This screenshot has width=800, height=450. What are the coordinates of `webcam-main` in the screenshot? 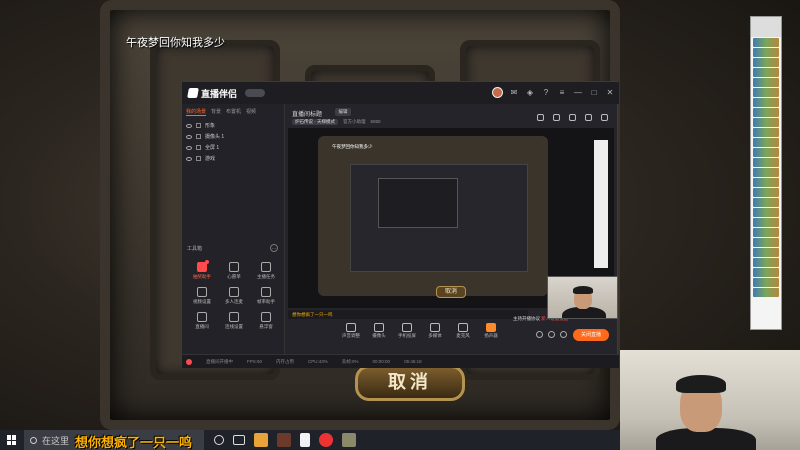 It's located at (710, 400).